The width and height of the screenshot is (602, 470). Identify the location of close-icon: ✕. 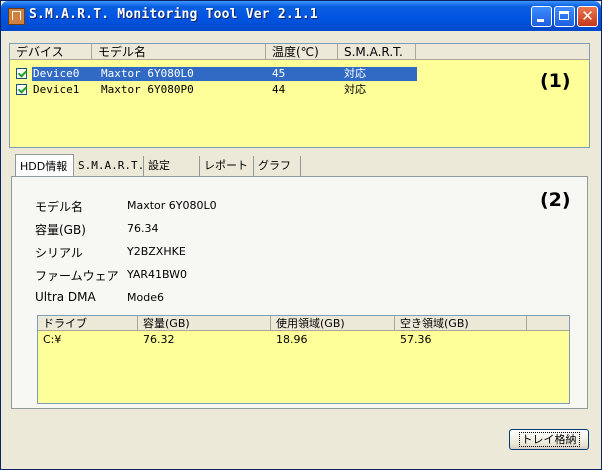
(587, 16).